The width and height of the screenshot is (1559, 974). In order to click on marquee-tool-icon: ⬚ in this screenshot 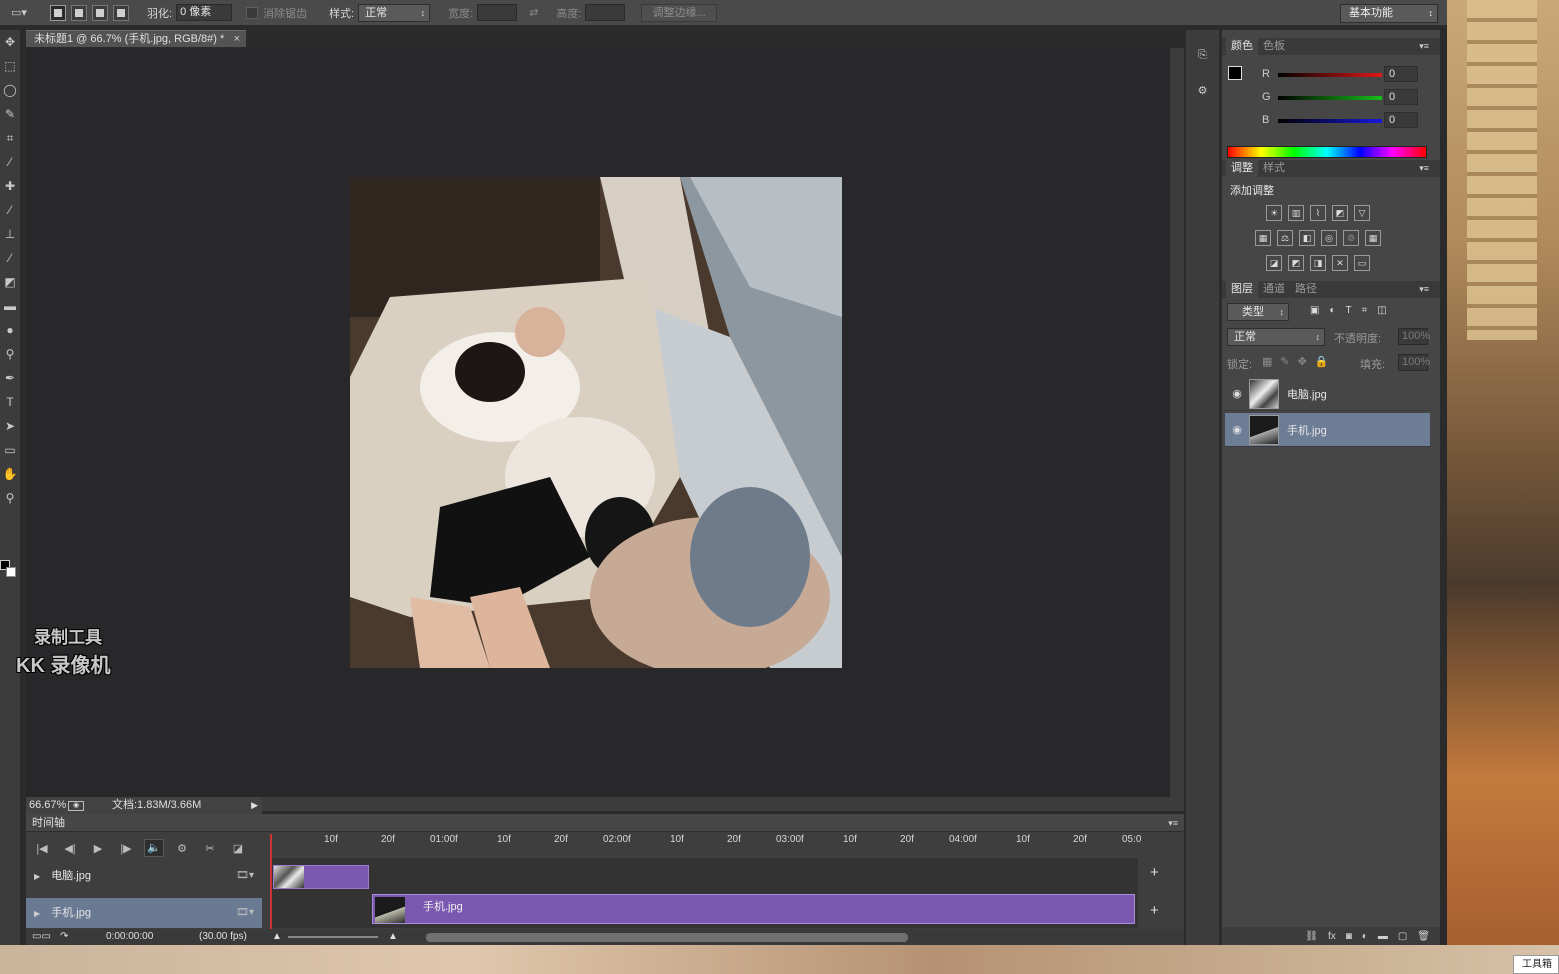, I will do `click(10, 66)`.